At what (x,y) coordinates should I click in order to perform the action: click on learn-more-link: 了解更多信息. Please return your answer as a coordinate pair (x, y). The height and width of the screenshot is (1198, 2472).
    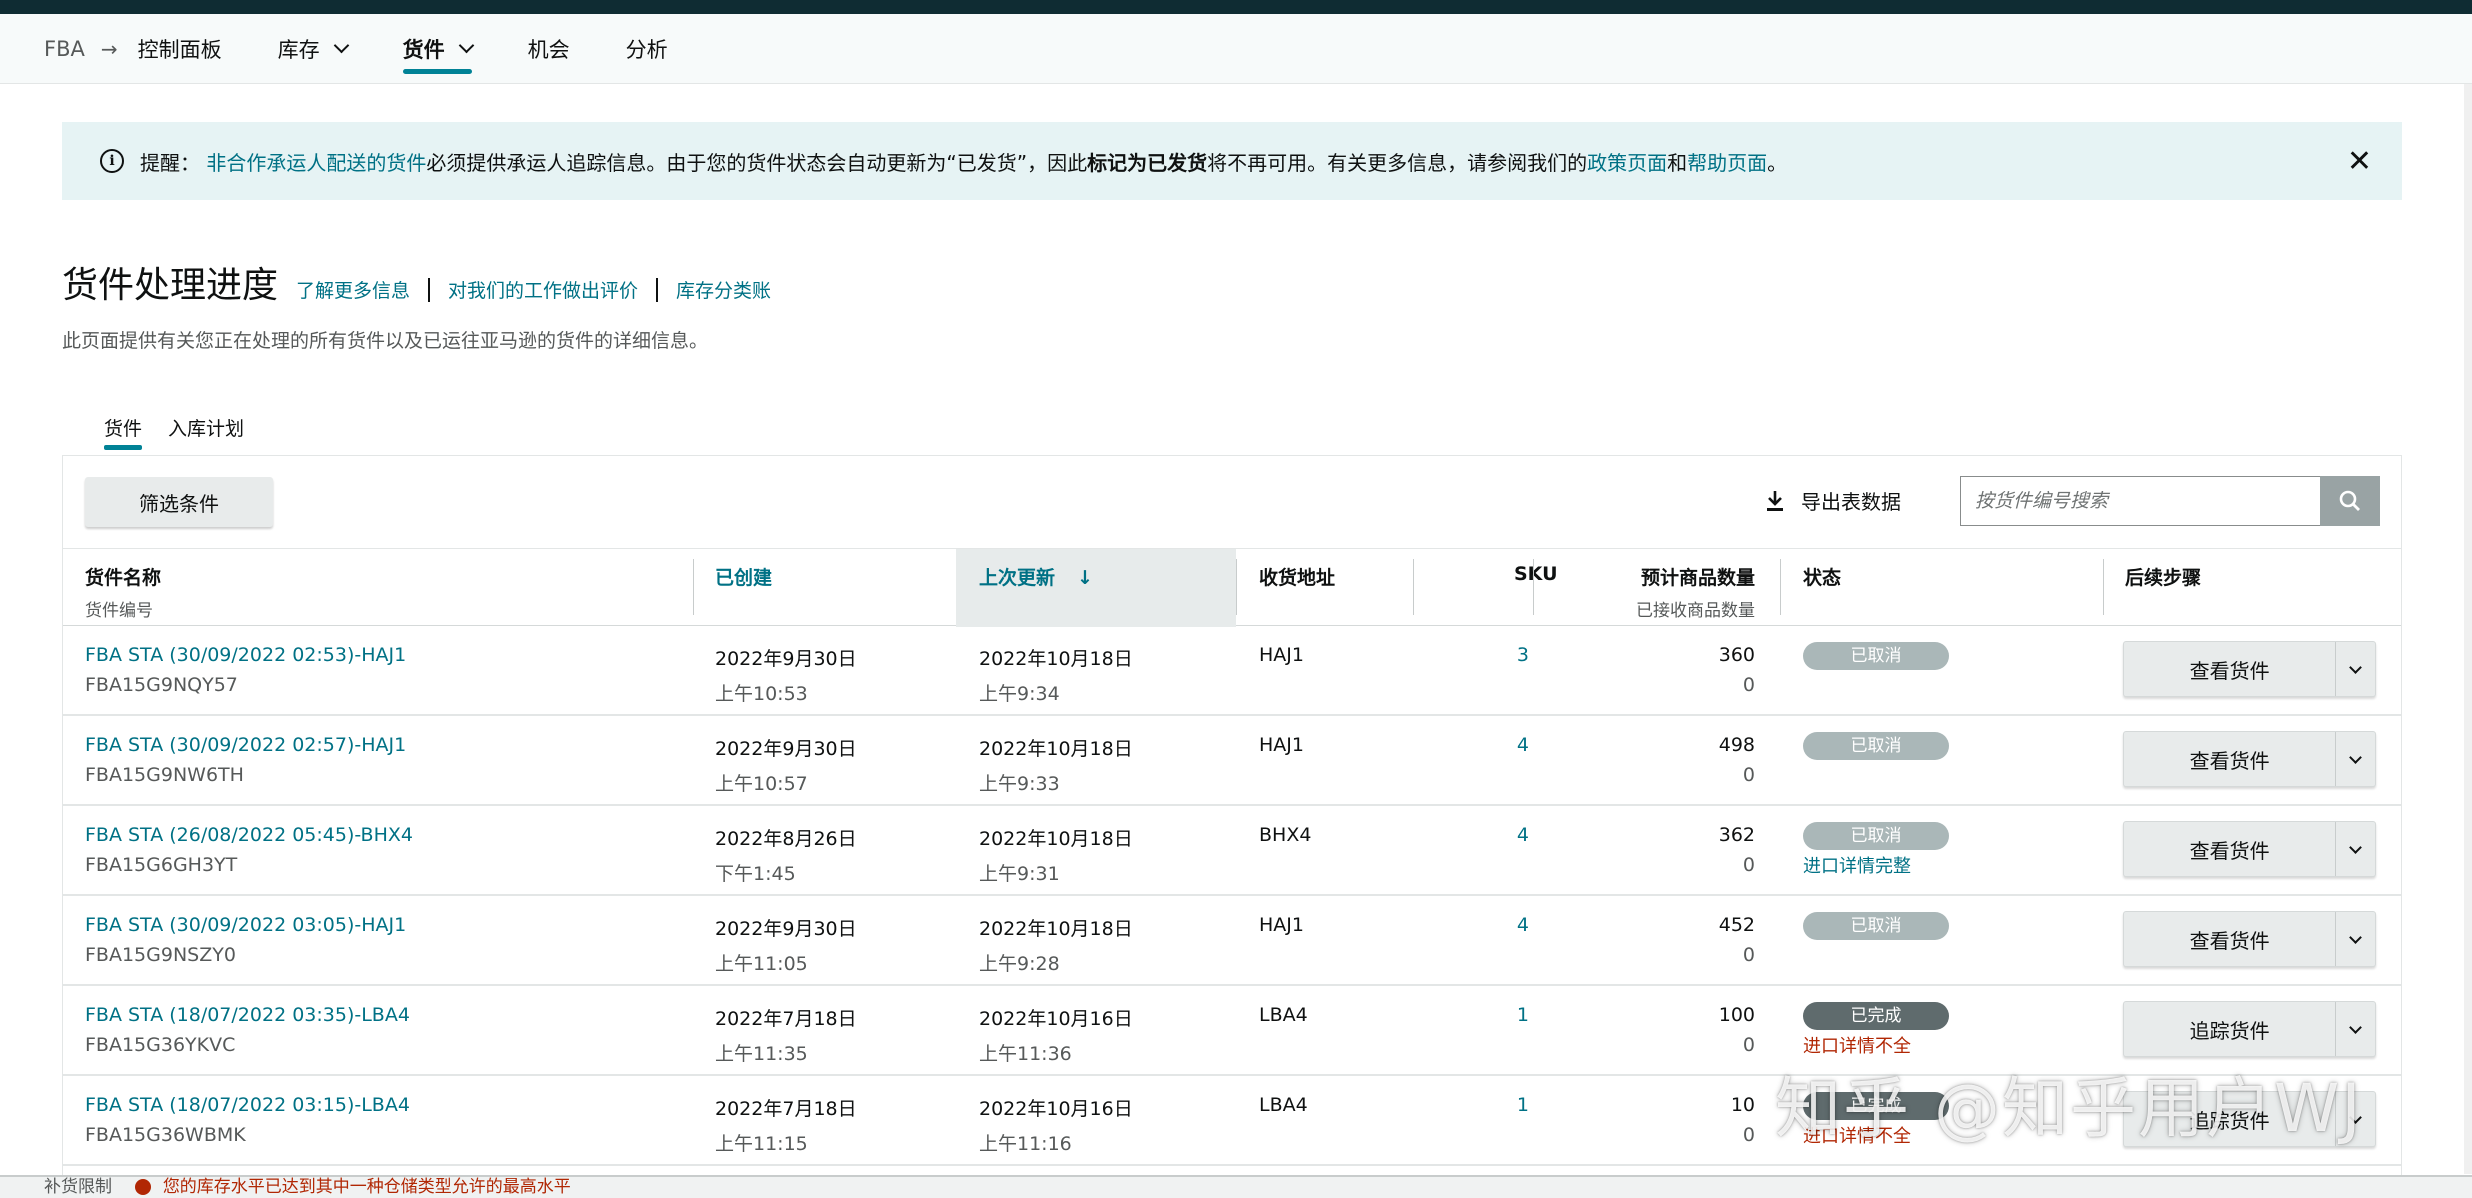
    Looking at the image, I should click on (353, 289).